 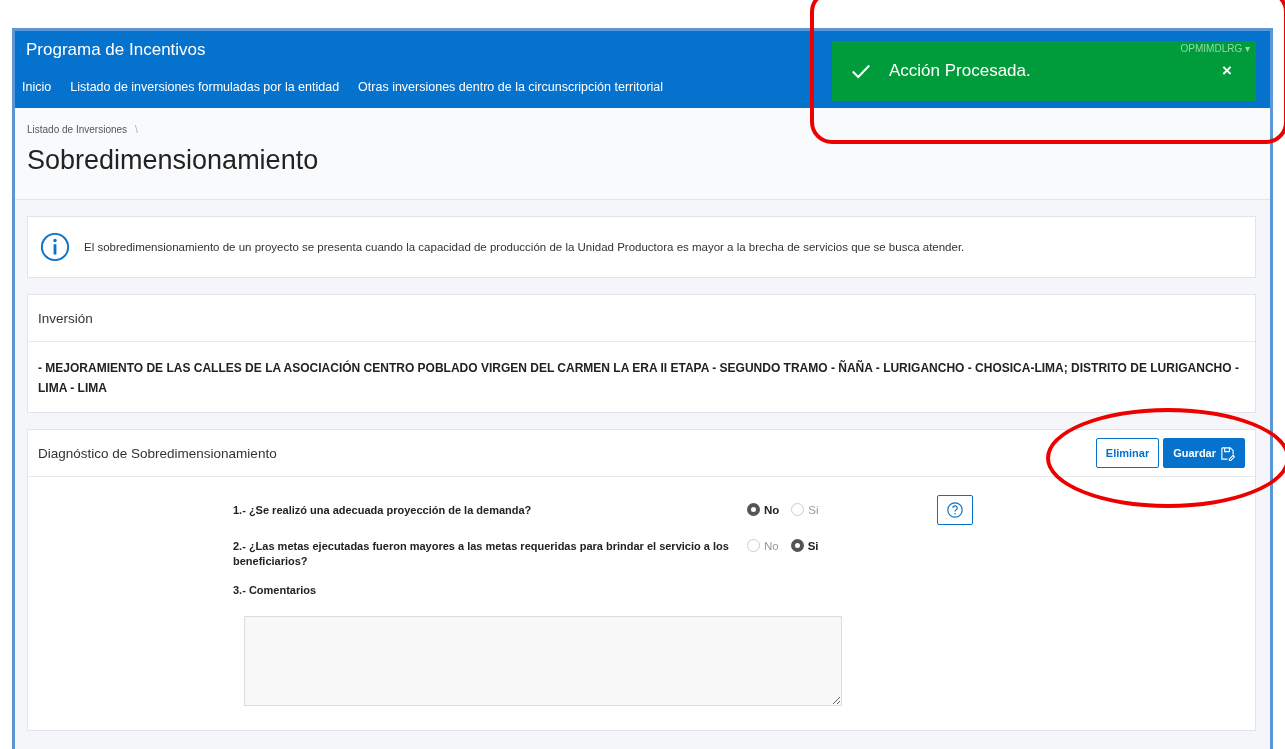 What do you see at coordinates (960, 71) in the screenshot?
I see `toast-message: Acción Procesada.` at bounding box center [960, 71].